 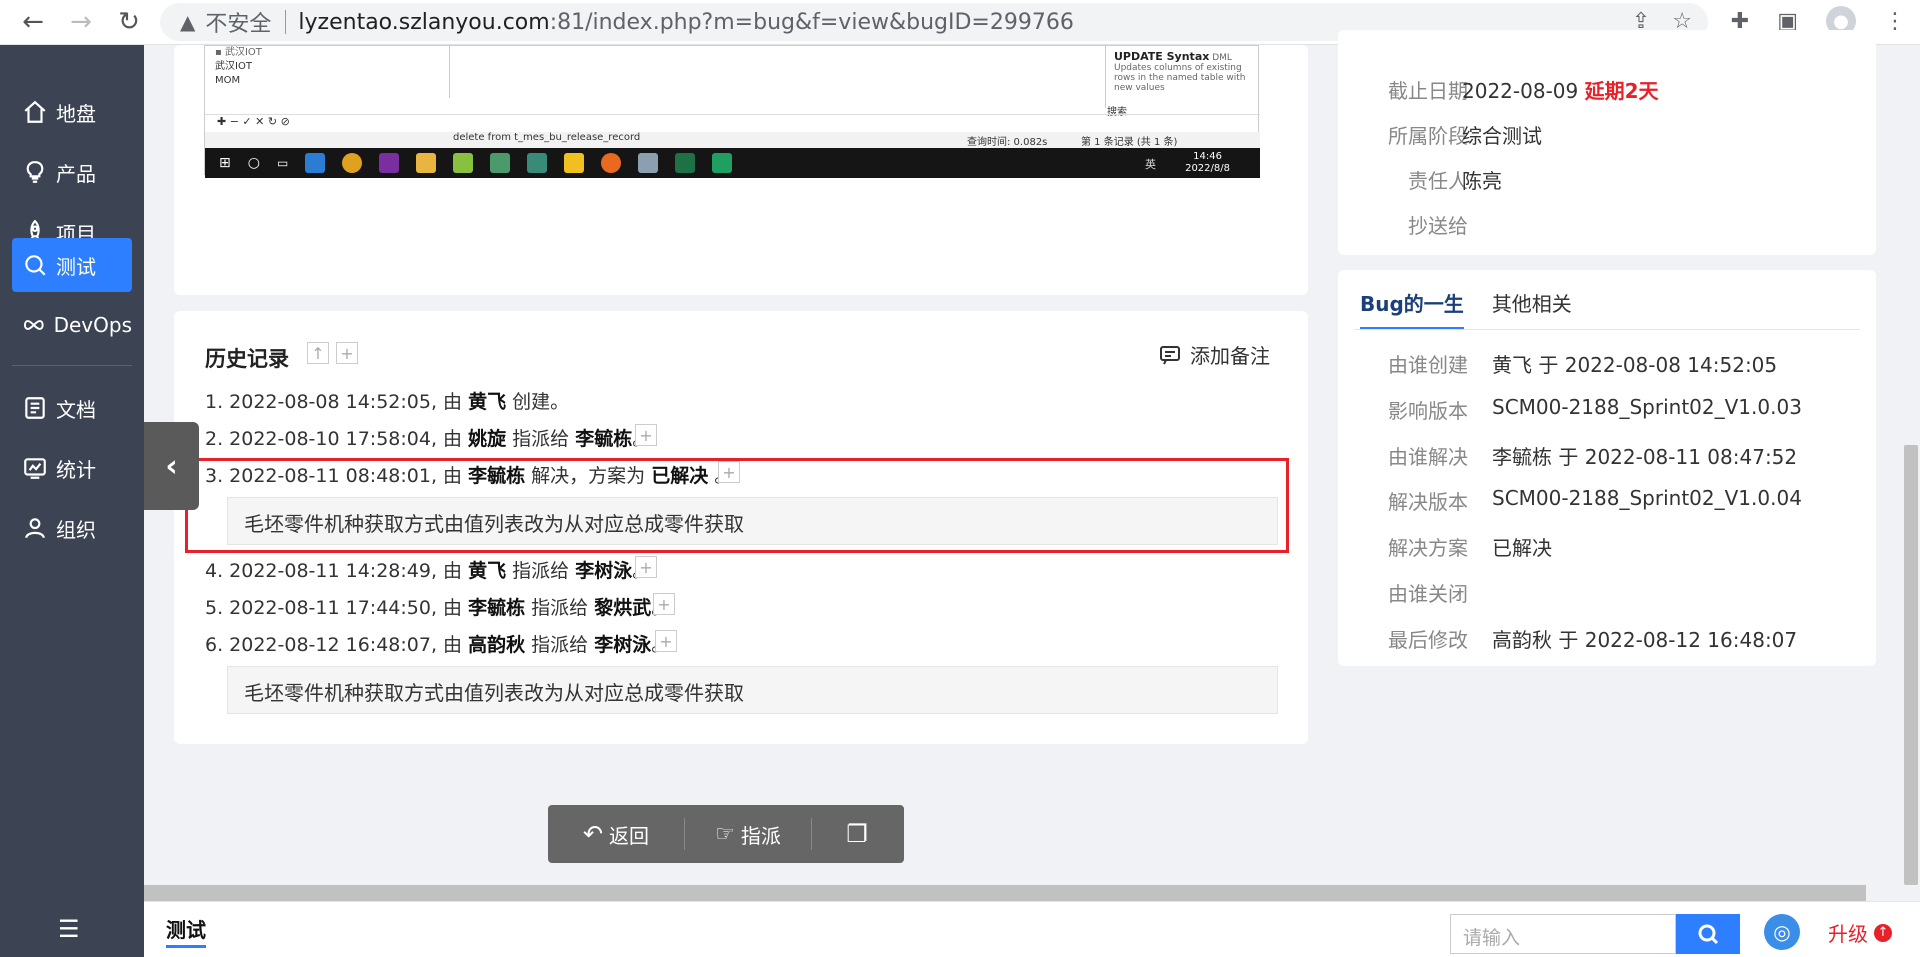 I want to click on deadline-value: 2022-08-09 延期2天, so click(x=1560, y=91).